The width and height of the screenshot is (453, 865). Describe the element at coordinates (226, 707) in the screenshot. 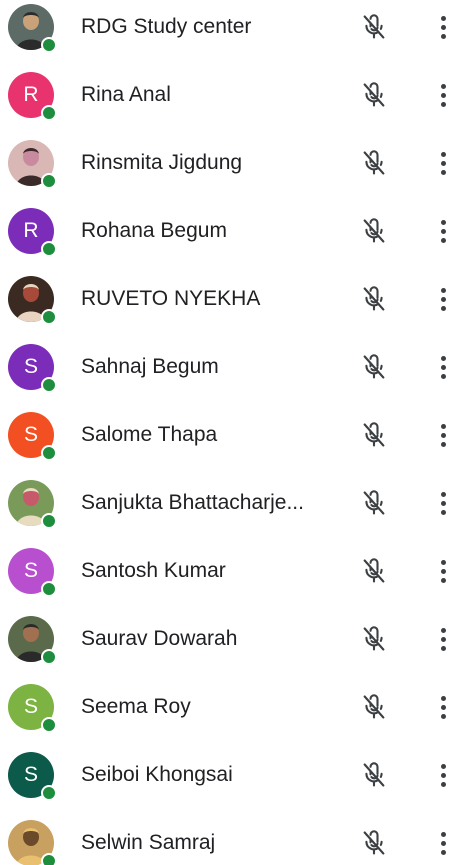

I see `participant-row: S Seema Roy` at that location.